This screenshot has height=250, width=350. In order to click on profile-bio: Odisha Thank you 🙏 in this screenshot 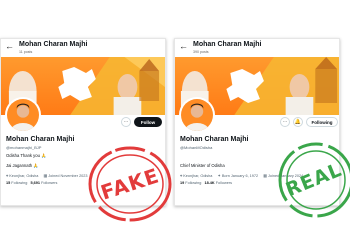, I will do `click(26, 155)`.